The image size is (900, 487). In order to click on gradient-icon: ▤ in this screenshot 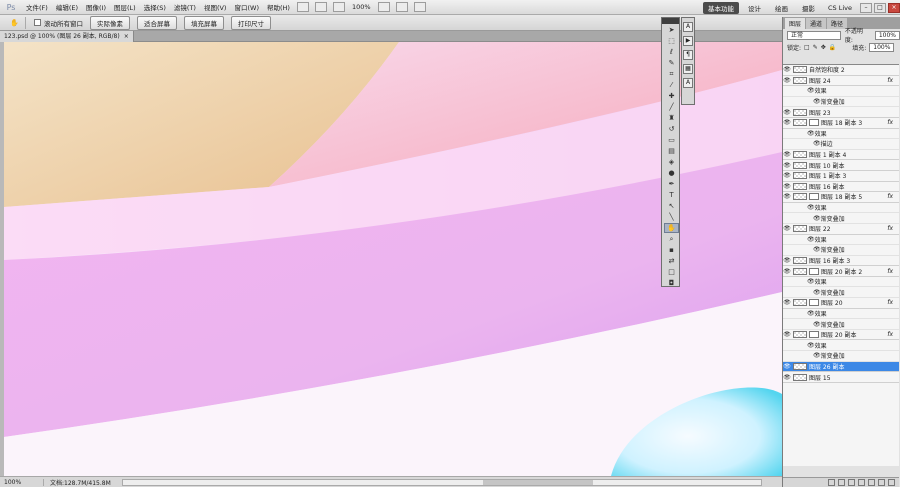, I will do `click(671, 151)`.